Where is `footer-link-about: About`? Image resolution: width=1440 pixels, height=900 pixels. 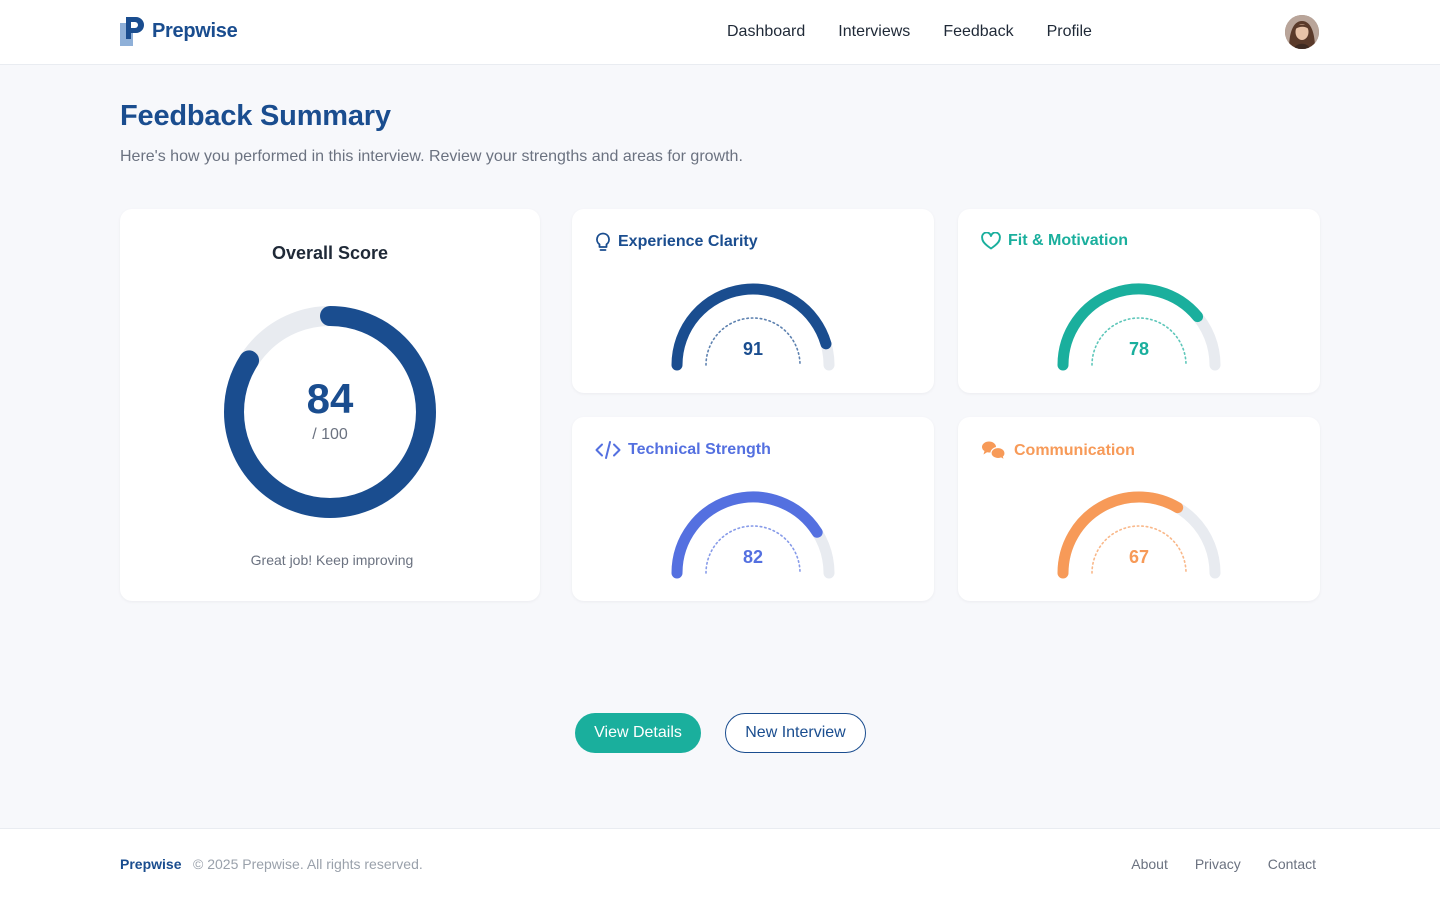
footer-link-about: About is located at coordinates (1149, 864).